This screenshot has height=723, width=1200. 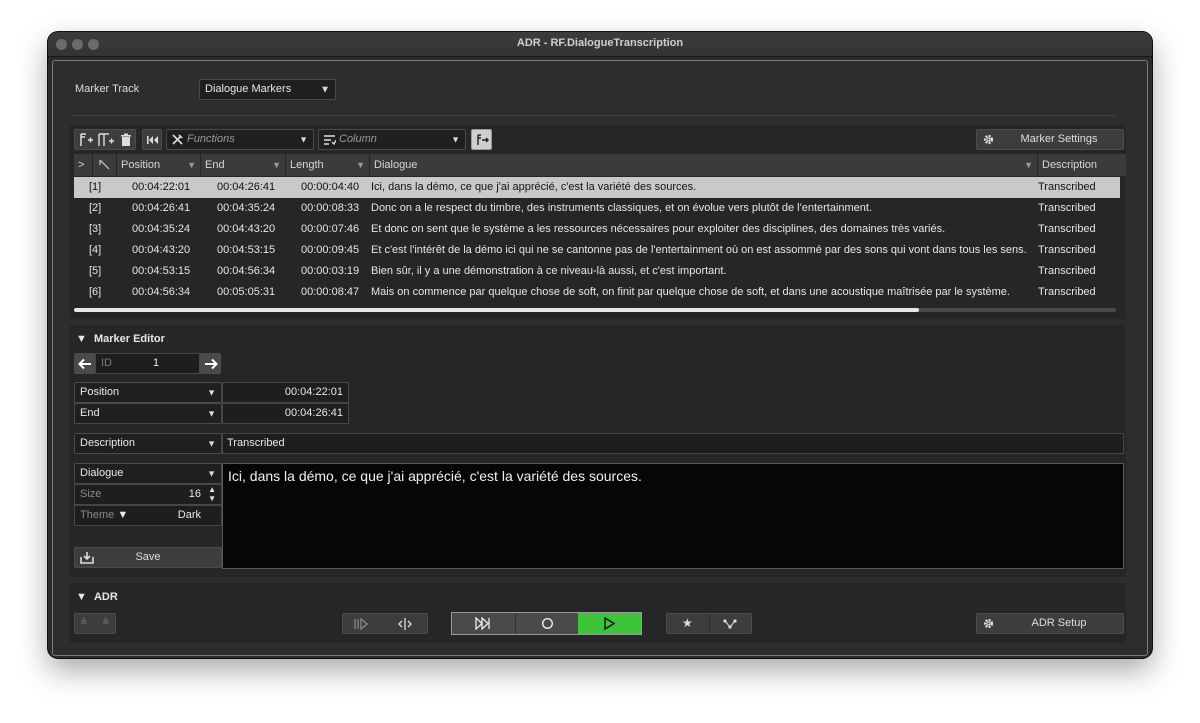 I want to click on position-column-header: Position ▼, so click(x=158, y=165).